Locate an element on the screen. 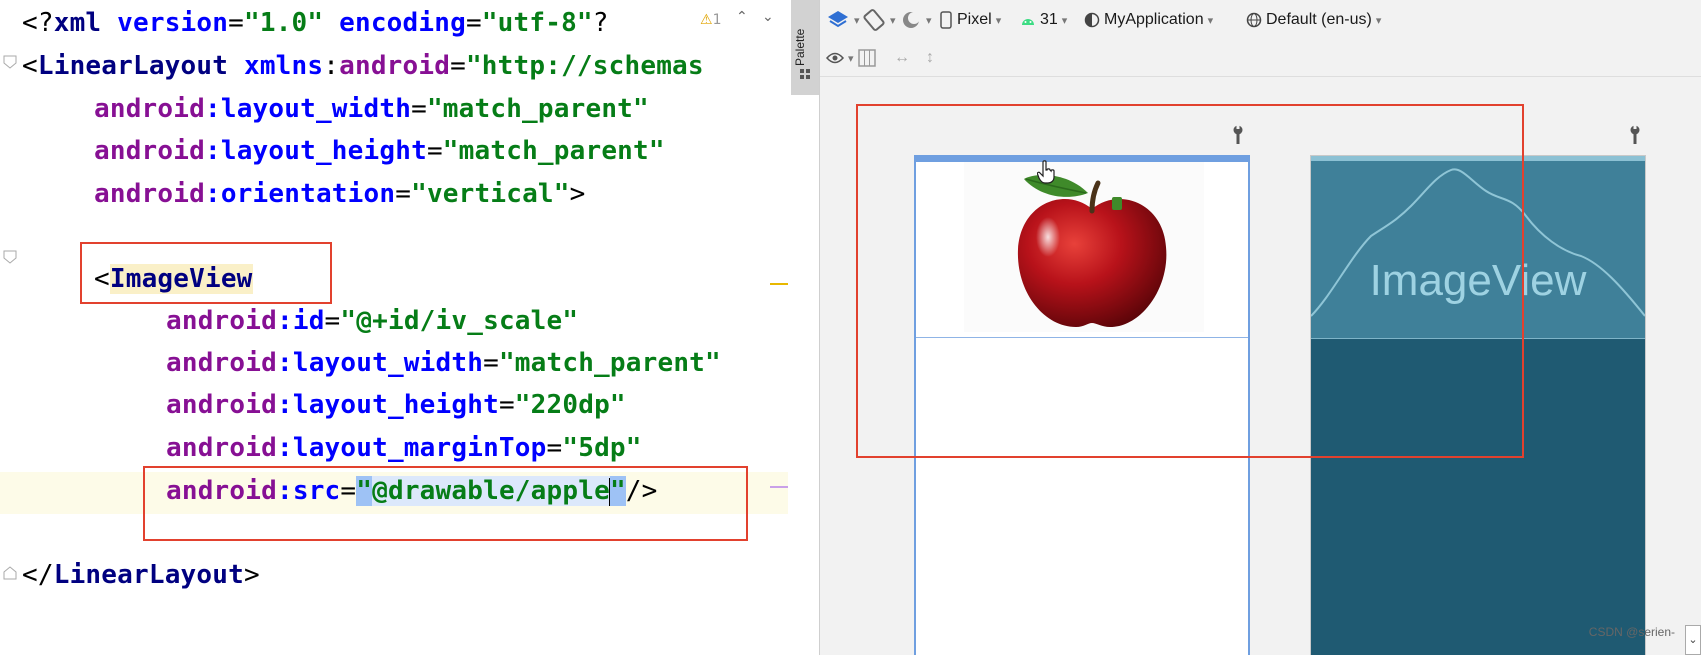  imageview-blueprint: ImageView is located at coordinates (1478, 247).